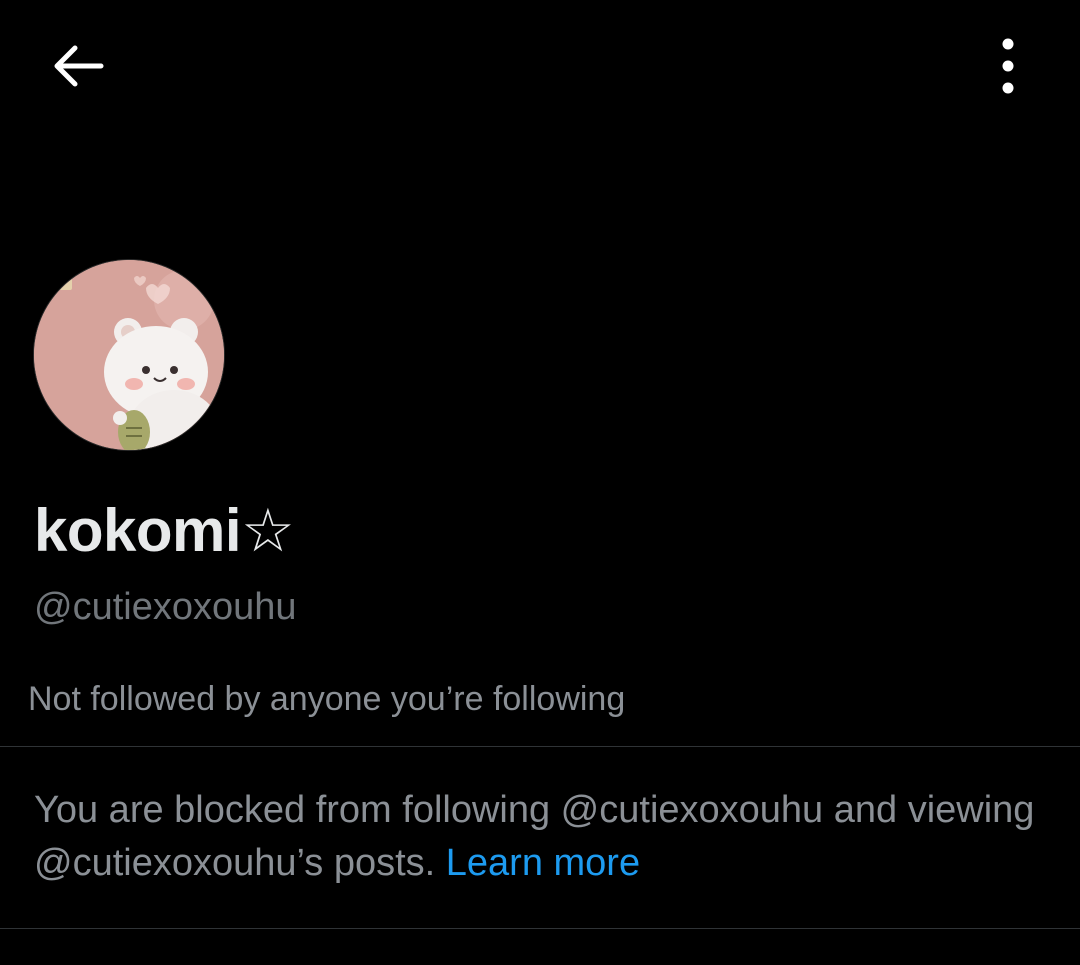 The width and height of the screenshot is (1080, 965). Describe the element at coordinates (165, 607) in the screenshot. I see `username-handle: @cutiexoxouhu` at that location.